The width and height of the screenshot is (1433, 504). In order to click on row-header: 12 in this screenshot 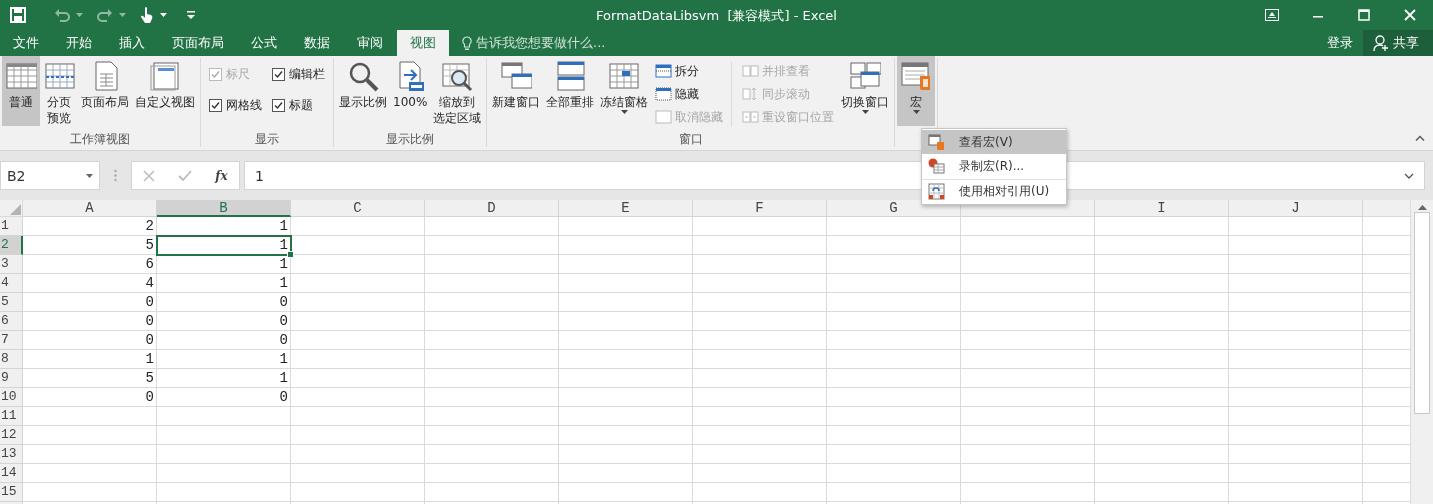, I will do `click(11, 435)`.